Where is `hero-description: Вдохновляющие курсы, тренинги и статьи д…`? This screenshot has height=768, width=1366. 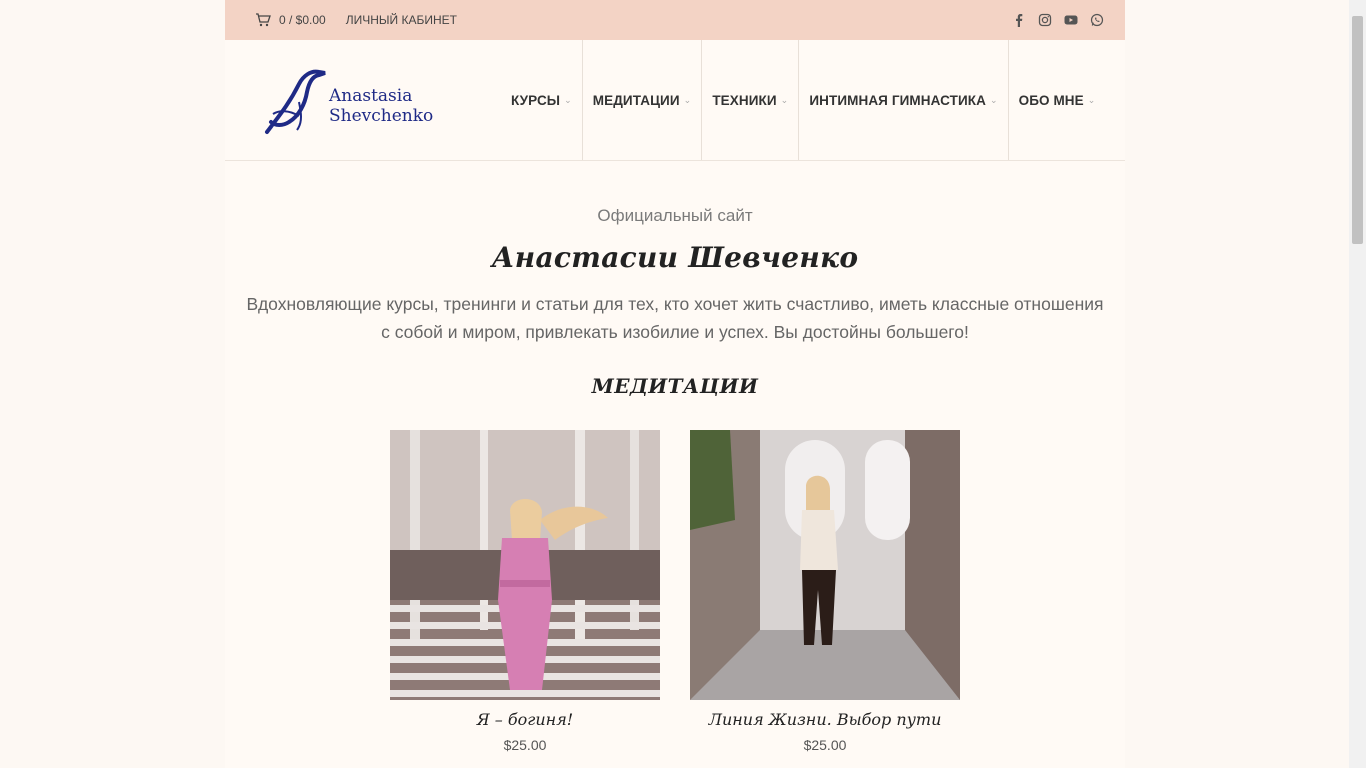 hero-description: Вдохновляющие курсы, тренинги и статьи д… is located at coordinates (675, 318).